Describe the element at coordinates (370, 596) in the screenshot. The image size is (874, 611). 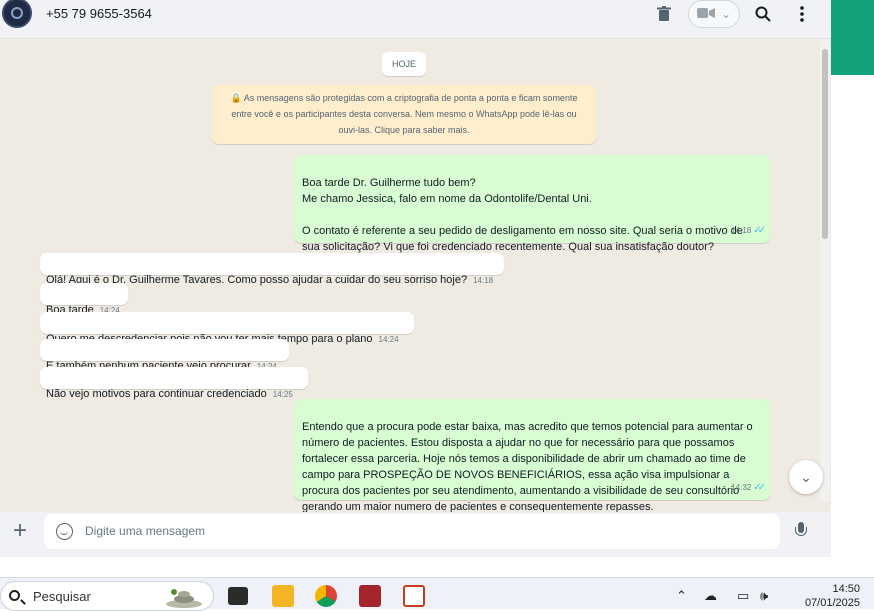
I see `access-icon` at that location.